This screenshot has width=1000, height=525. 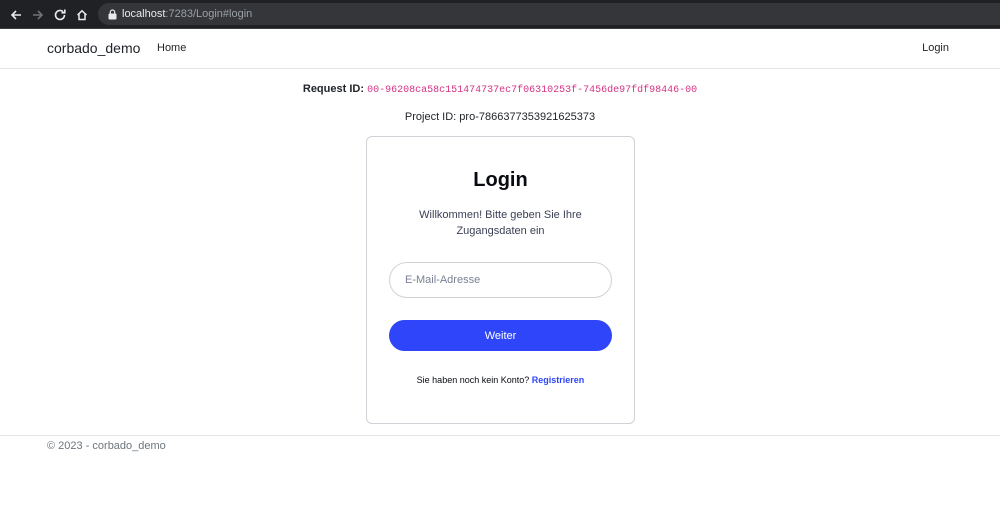 I want to click on forward-icon, so click(x=38, y=15).